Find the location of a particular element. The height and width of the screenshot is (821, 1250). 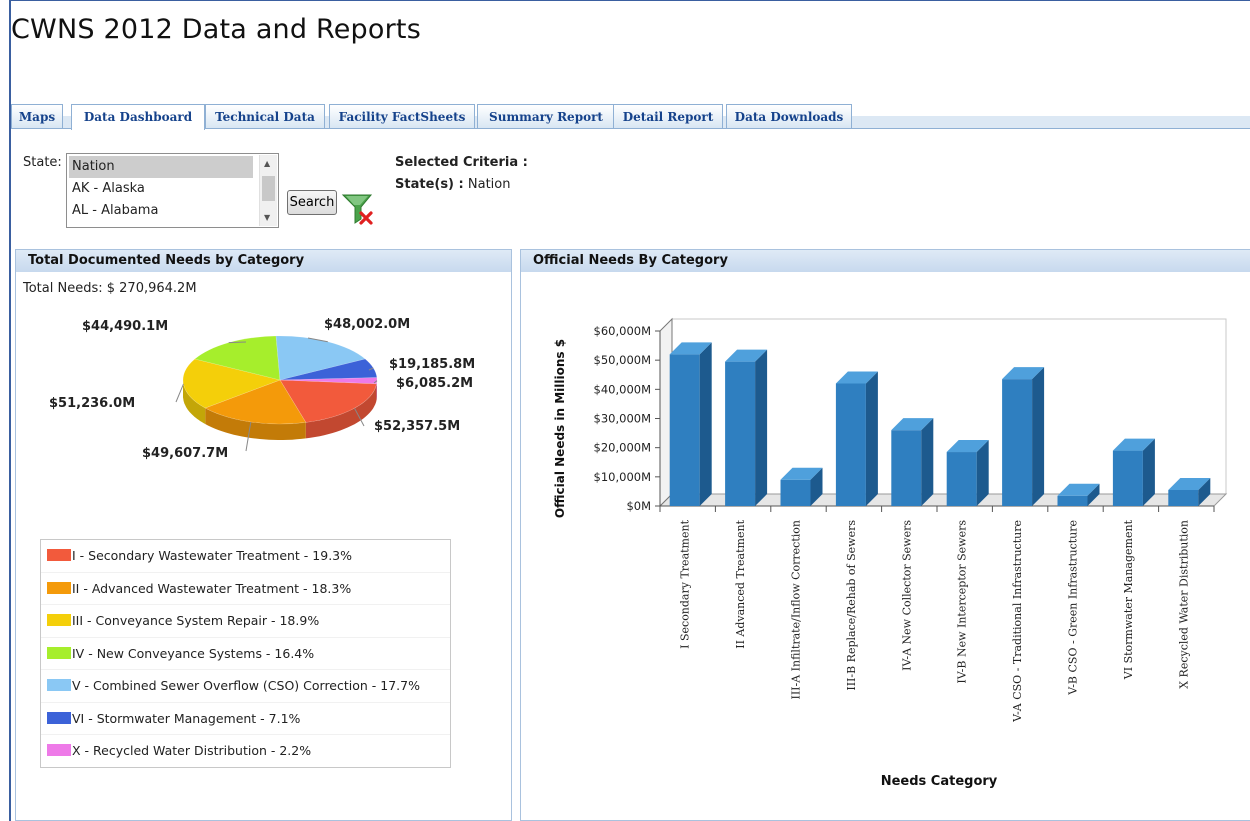

state-listbox: Nation AK - Alaska AL - Alabama ▲ ▼ is located at coordinates (172, 190).